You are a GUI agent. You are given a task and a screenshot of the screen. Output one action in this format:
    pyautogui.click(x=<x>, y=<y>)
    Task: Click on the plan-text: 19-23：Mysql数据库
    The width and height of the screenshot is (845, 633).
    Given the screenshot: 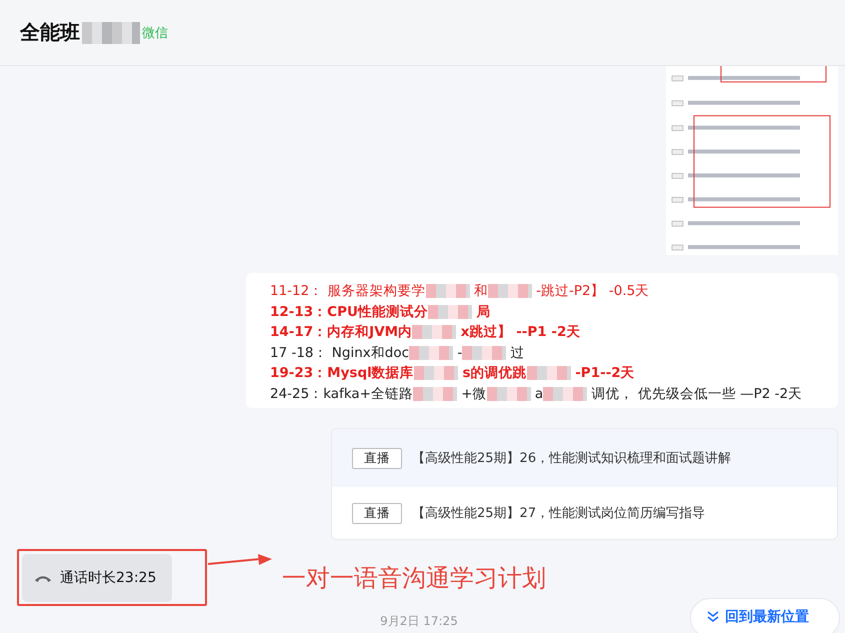 What is the action you would take?
    pyautogui.click(x=342, y=373)
    